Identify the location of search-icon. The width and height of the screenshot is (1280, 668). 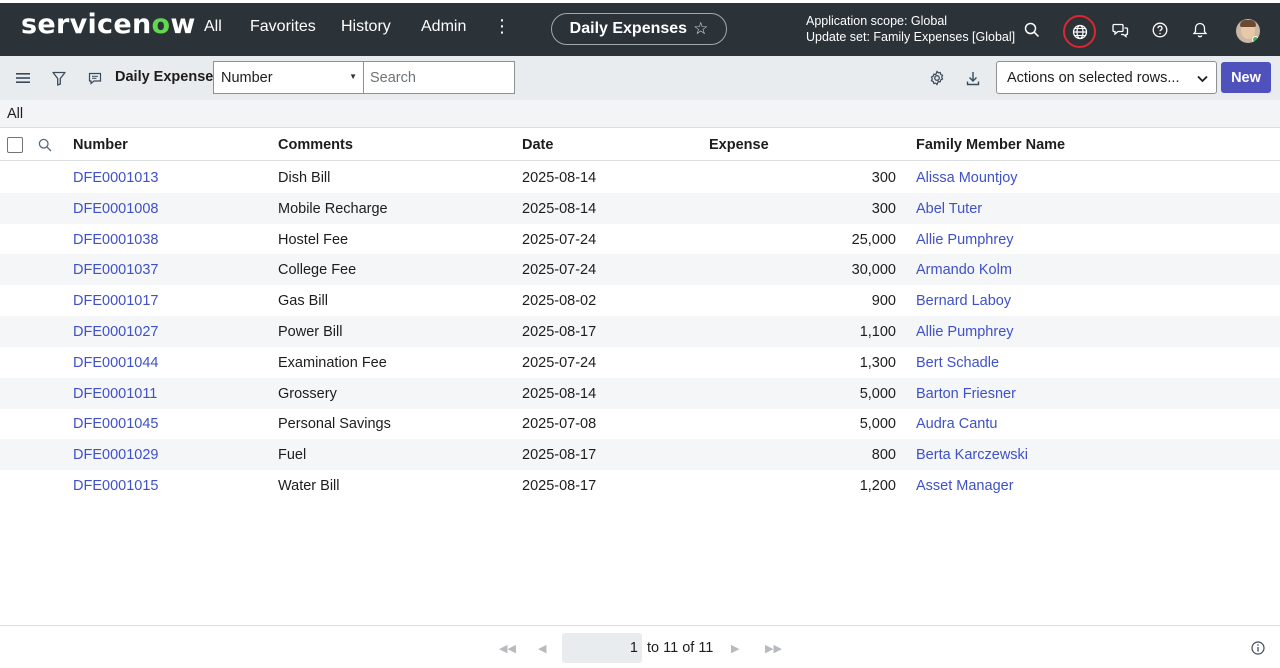
(1032, 30).